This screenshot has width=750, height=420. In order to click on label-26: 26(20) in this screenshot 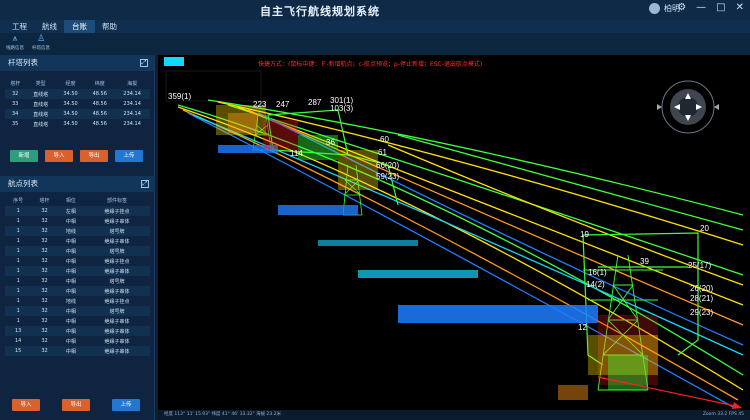, I will do `click(701, 288)`.